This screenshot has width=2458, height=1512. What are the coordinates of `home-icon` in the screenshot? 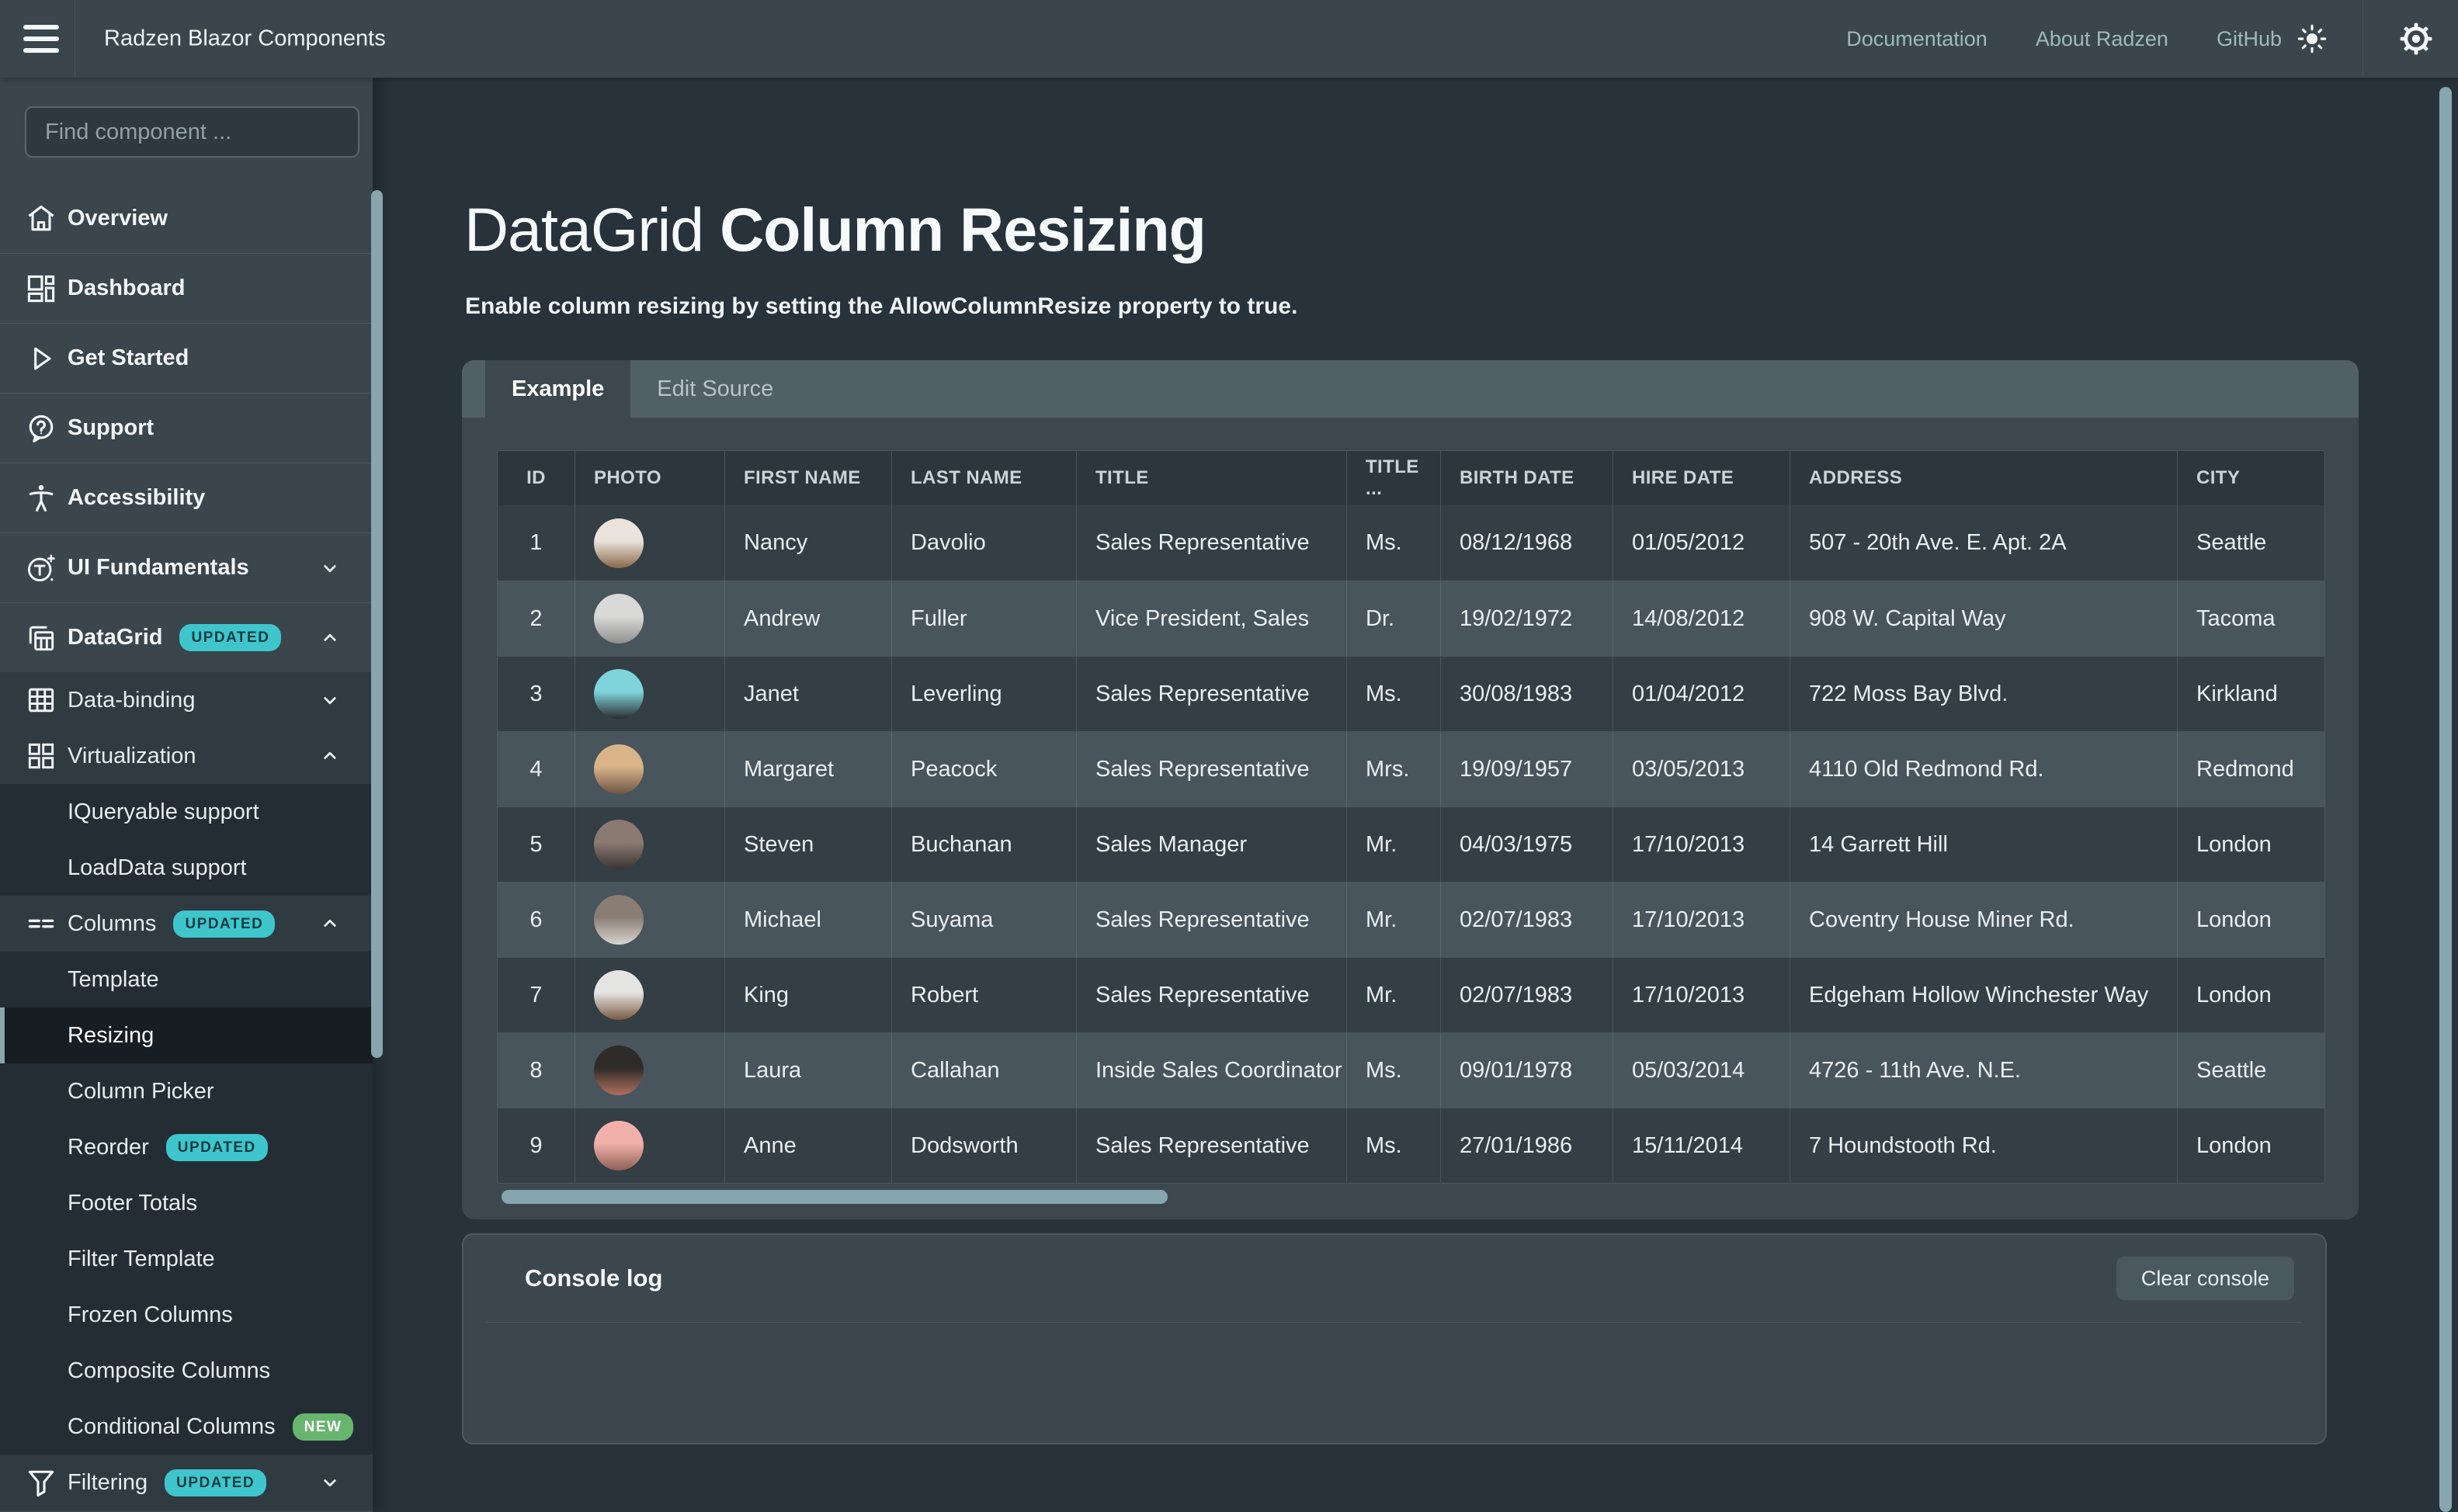 It's located at (41, 218).